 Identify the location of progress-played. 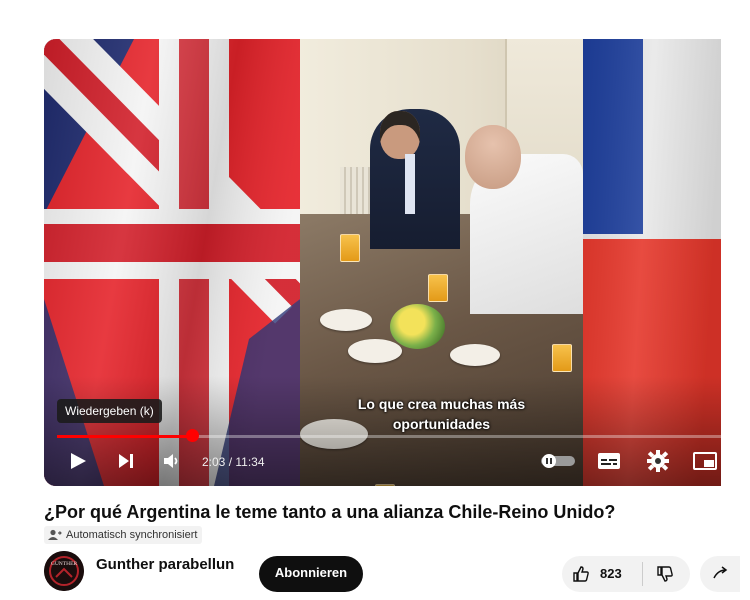
(124, 436).